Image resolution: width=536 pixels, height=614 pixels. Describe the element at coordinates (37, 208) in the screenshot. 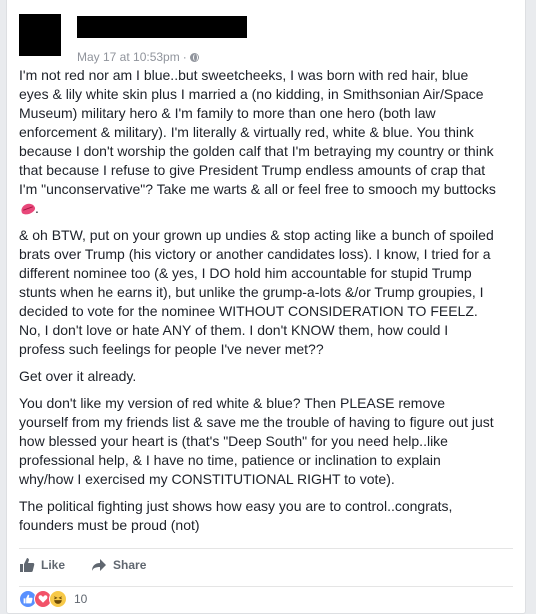

I see `paragraph-end-mark: .` at that location.